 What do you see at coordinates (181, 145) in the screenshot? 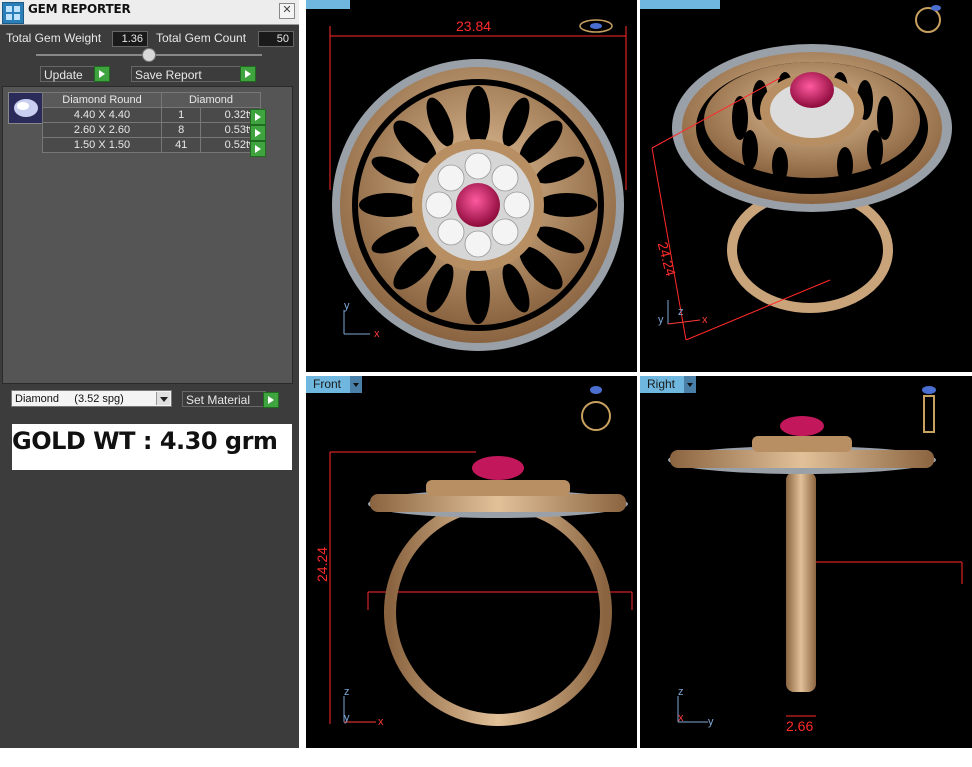
I see `gem-count-cell: 41` at bounding box center [181, 145].